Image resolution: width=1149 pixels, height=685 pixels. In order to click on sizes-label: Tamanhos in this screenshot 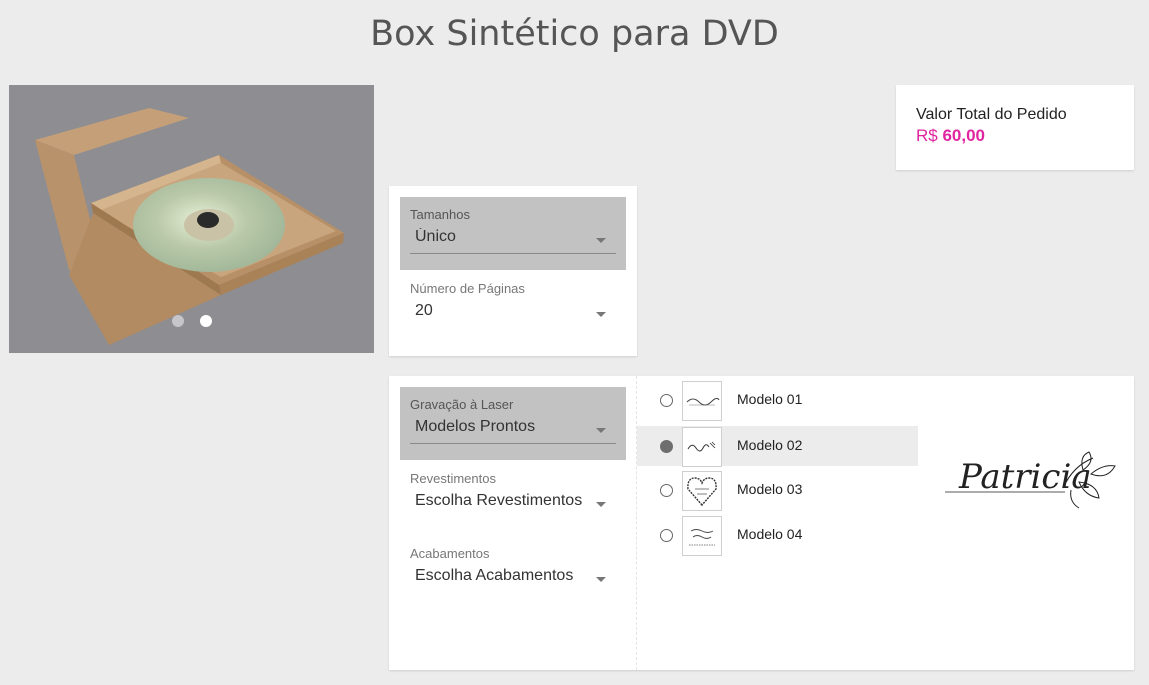, I will do `click(440, 214)`.